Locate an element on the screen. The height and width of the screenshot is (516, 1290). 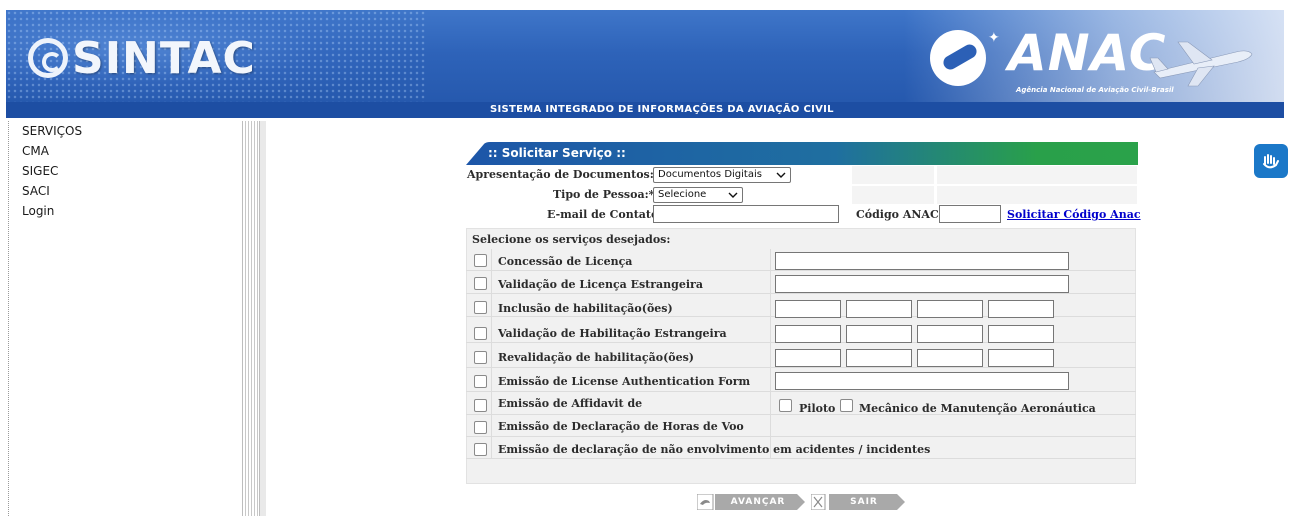
star-icon: ✦ is located at coordinates (994, 38).